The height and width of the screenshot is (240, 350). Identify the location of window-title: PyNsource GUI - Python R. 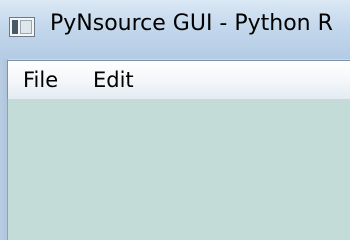
(191, 23).